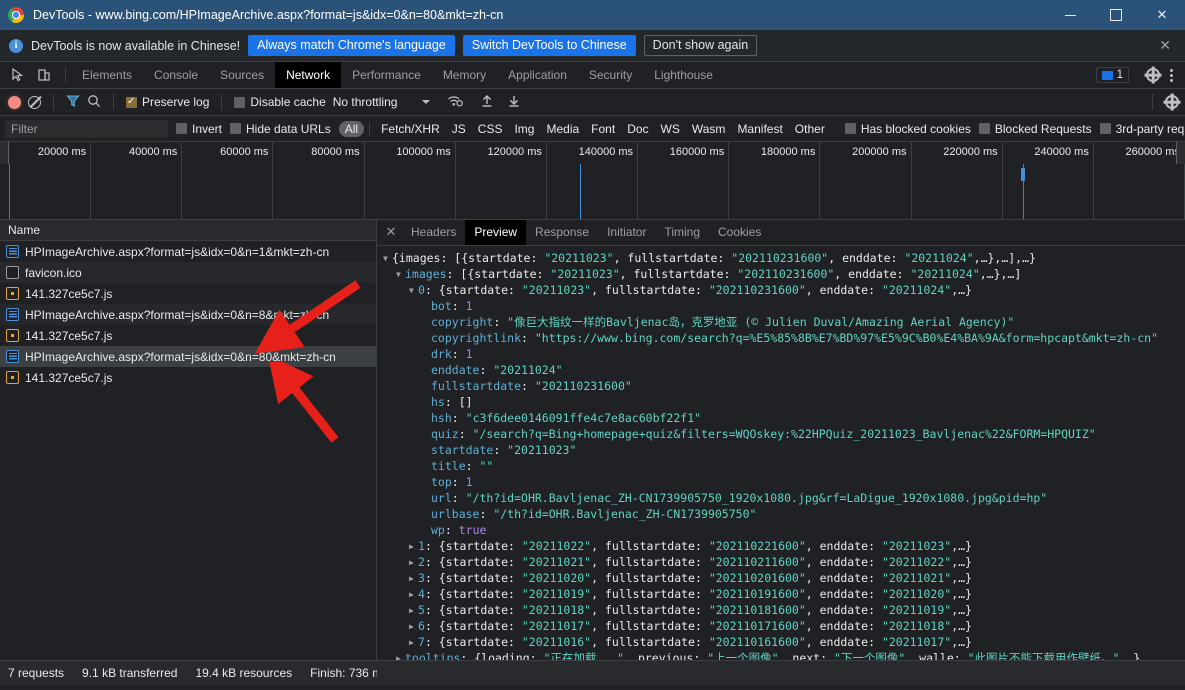  What do you see at coordinates (107, 75) in the screenshot?
I see `tab-elements: Elements` at bounding box center [107, 75].